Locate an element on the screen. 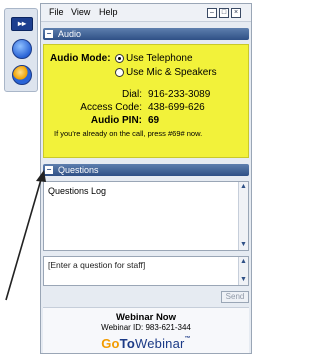 This screenshot has height=356, width=320. questions-log-scrollbar: ▲ ▼ is located at coordinates (243, 216).